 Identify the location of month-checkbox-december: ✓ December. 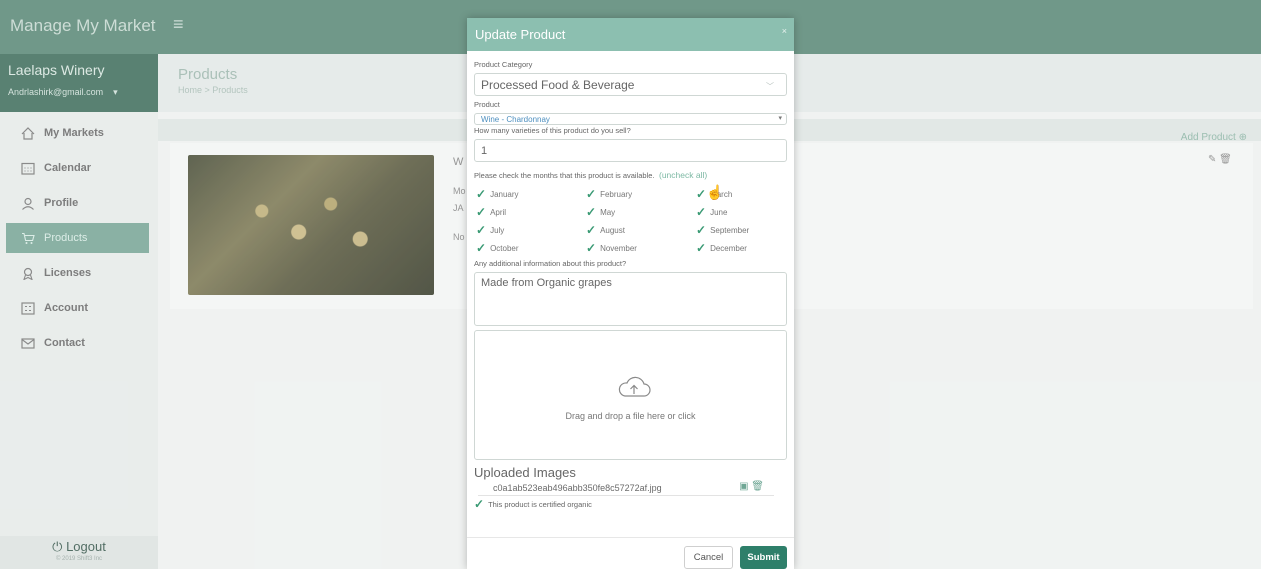
(741, 248).